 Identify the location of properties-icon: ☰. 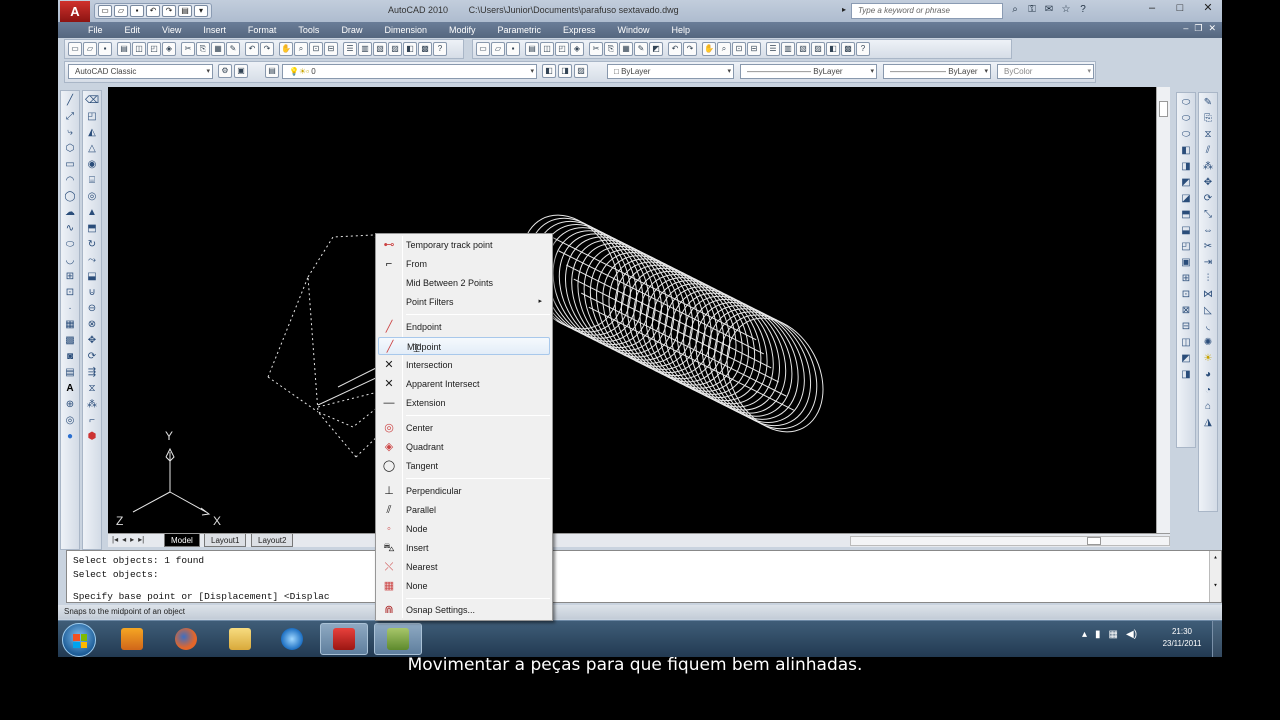
(350, 49).